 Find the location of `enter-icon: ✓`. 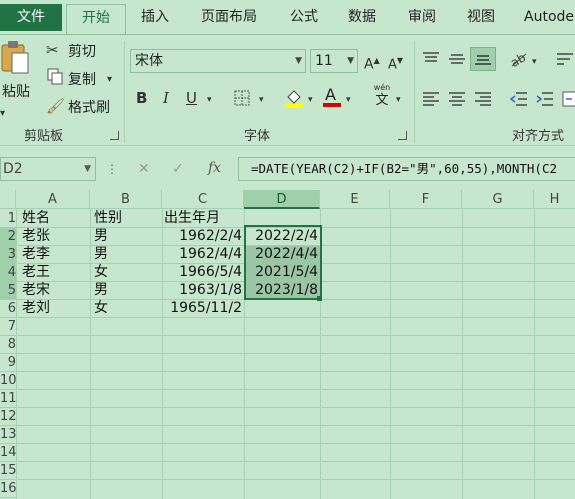

enter-icon: ✓ is located at coordinates (178, 169).